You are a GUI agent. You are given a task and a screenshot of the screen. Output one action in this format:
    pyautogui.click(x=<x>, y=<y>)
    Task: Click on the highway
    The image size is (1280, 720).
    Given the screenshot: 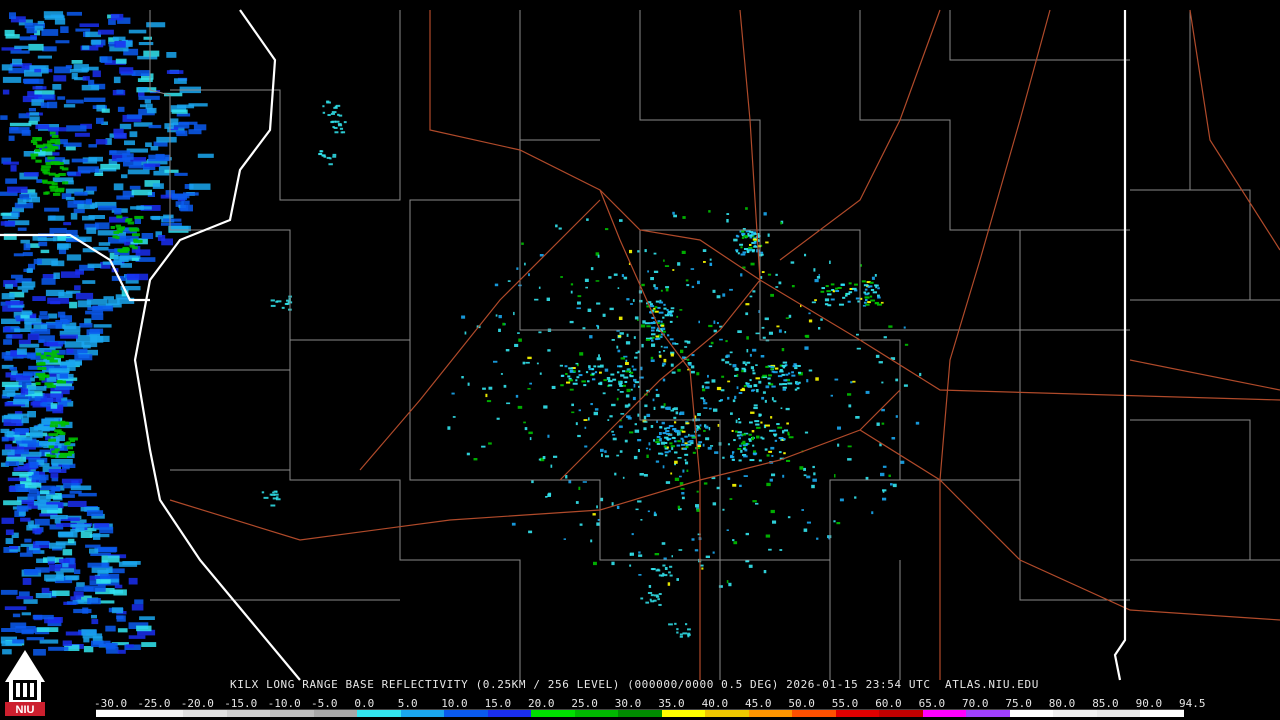 What is the action you would take?
    pyautogui.click(x=1069, y=525)
    